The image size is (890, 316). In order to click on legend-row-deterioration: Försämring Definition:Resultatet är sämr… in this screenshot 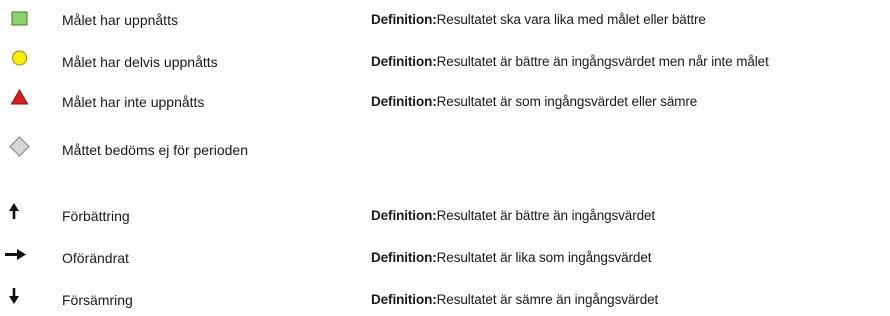, I will do `click(445, 301)`.